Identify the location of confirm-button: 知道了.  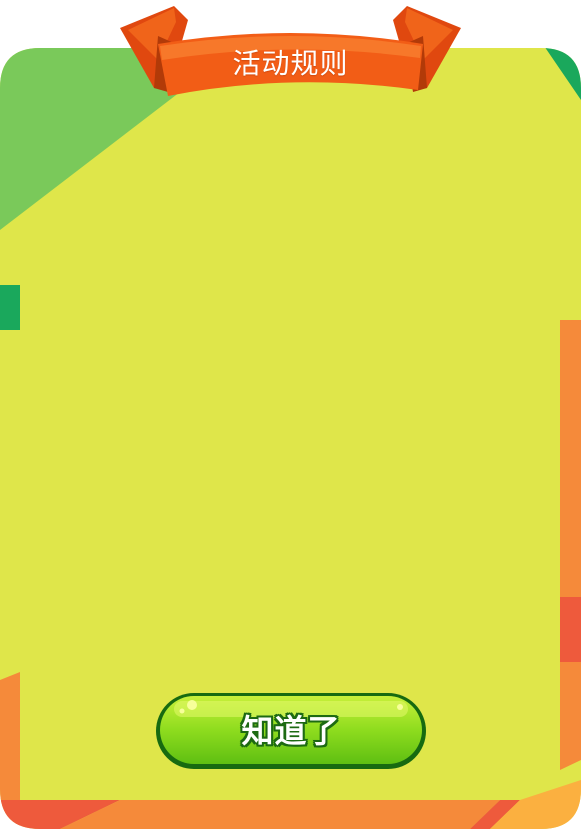
(291, 731).